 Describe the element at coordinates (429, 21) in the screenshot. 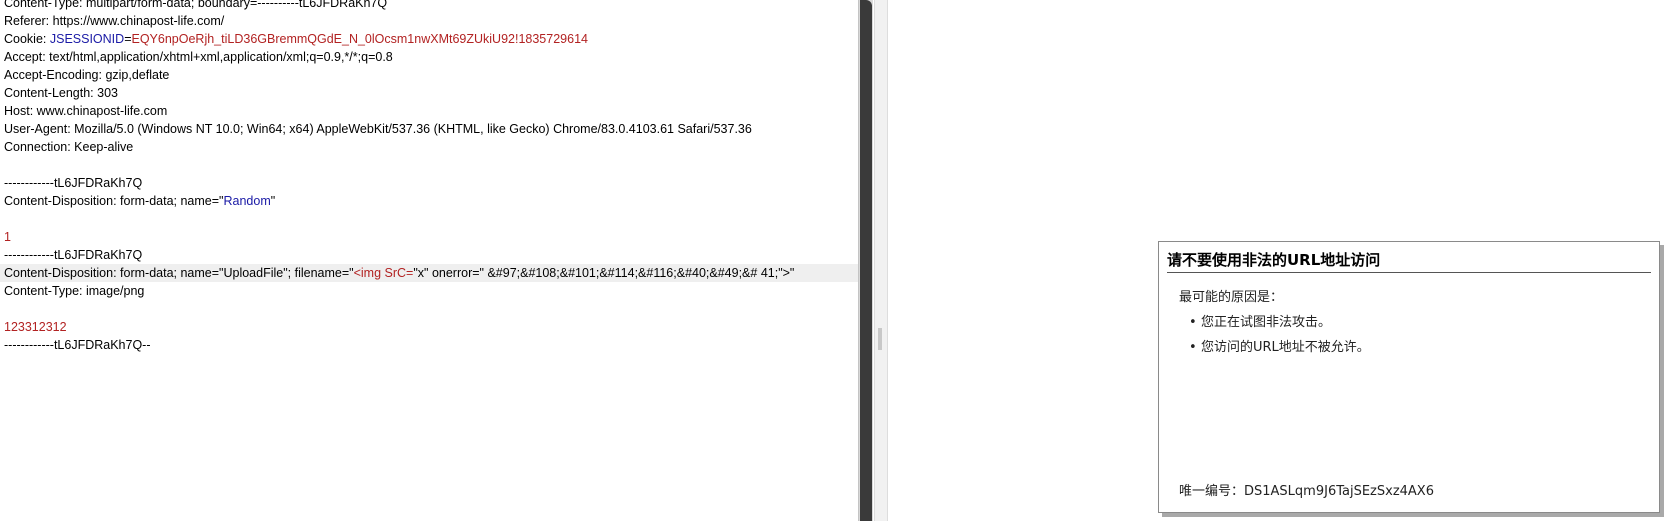

I see `request-line: Referer: https://www.chinapost-life.com/` at that location.